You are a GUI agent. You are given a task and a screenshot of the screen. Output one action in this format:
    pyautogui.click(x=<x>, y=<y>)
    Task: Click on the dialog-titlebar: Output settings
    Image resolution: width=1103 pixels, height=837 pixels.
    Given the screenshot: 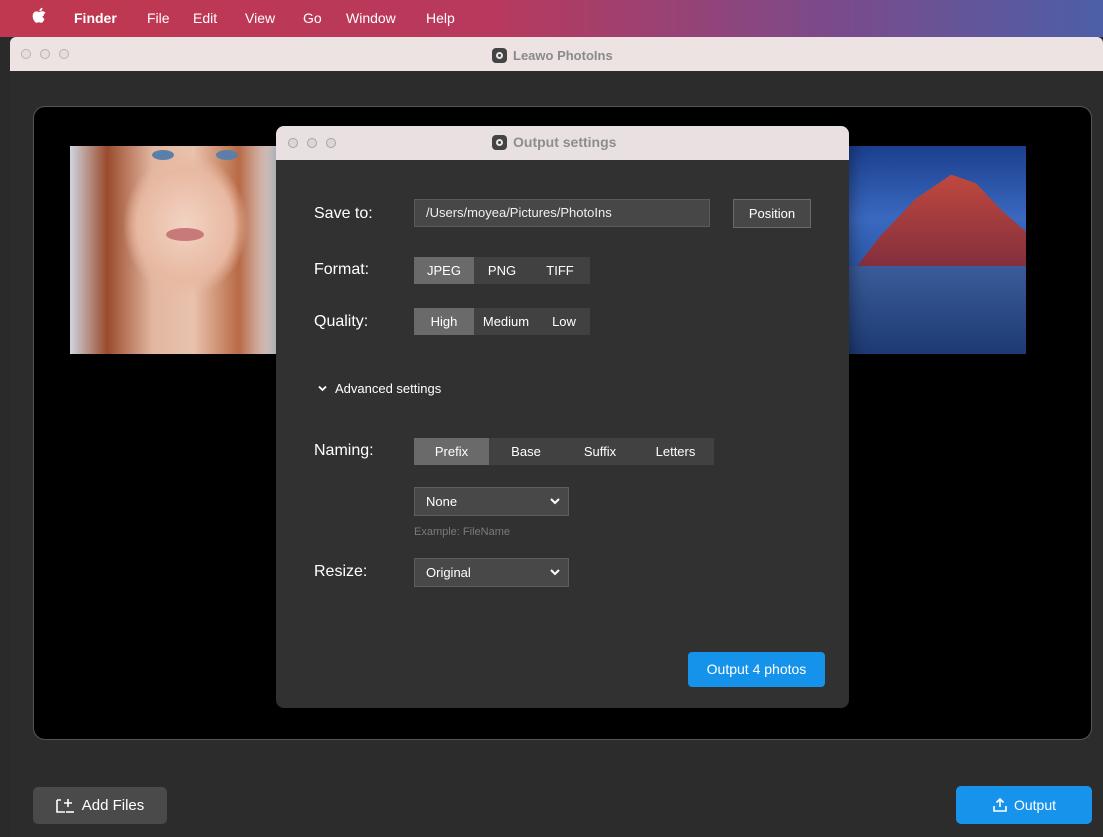 What is the action you would take?
    pyautogui.click(x=562, y=143)
    